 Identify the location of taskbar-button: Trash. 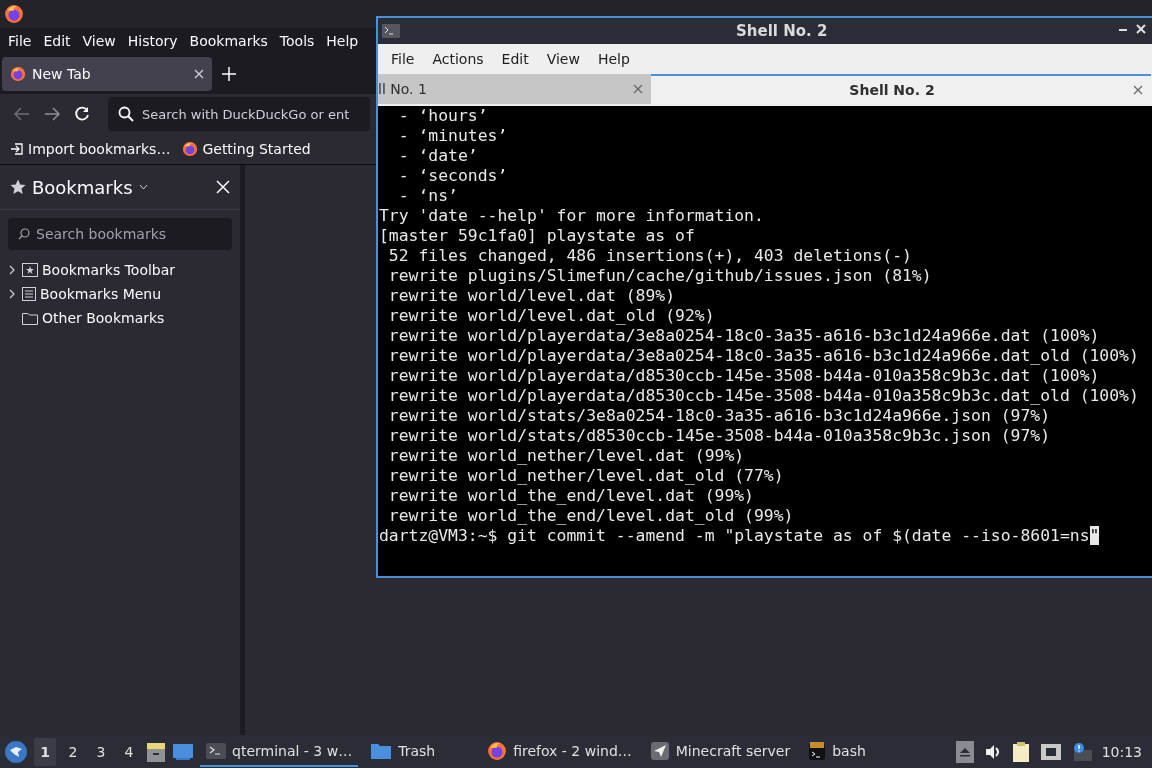
(403, 751).